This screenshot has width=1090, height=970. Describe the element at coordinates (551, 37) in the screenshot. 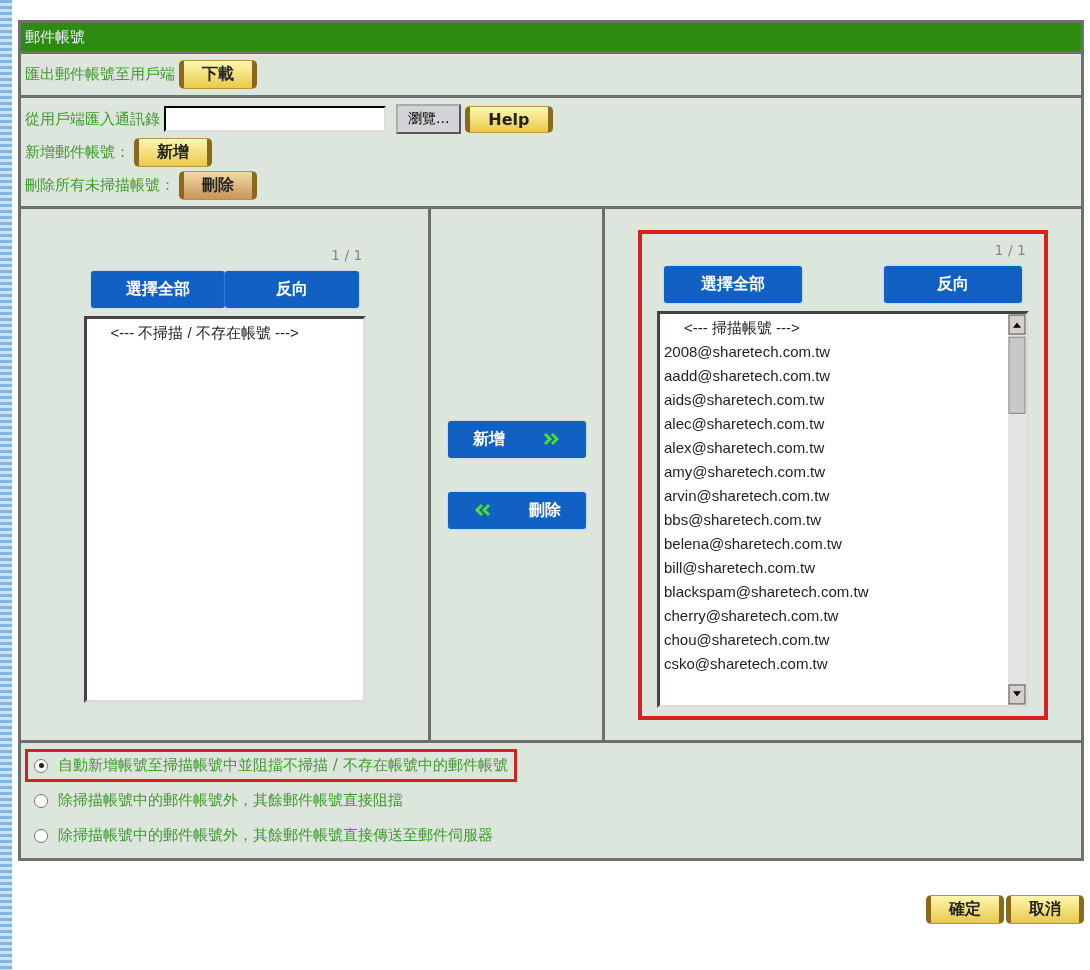

I see `section-title: 郵件帳號` at that location.